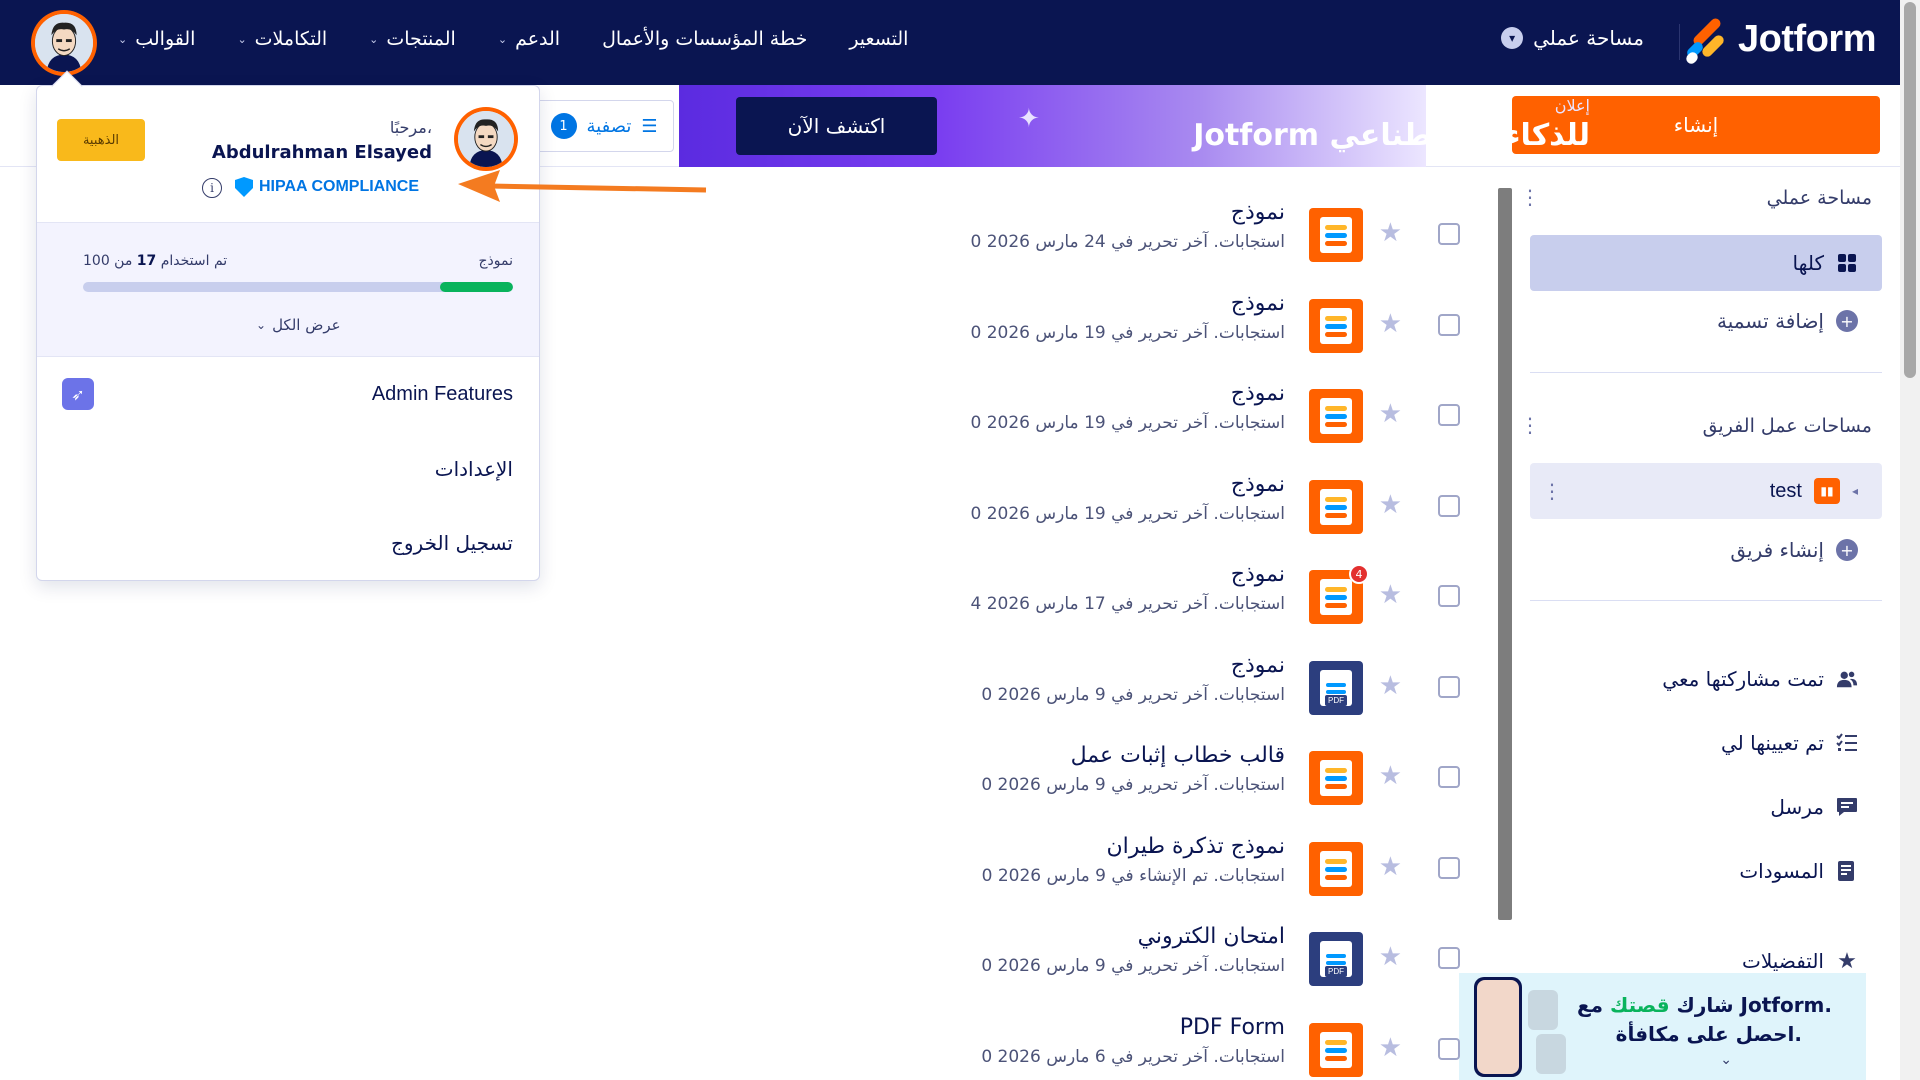 The height and width of the screenshot is (1080, 1920). I want to click on sidebar-item-drafts: المسودات, so click(1706, 871).